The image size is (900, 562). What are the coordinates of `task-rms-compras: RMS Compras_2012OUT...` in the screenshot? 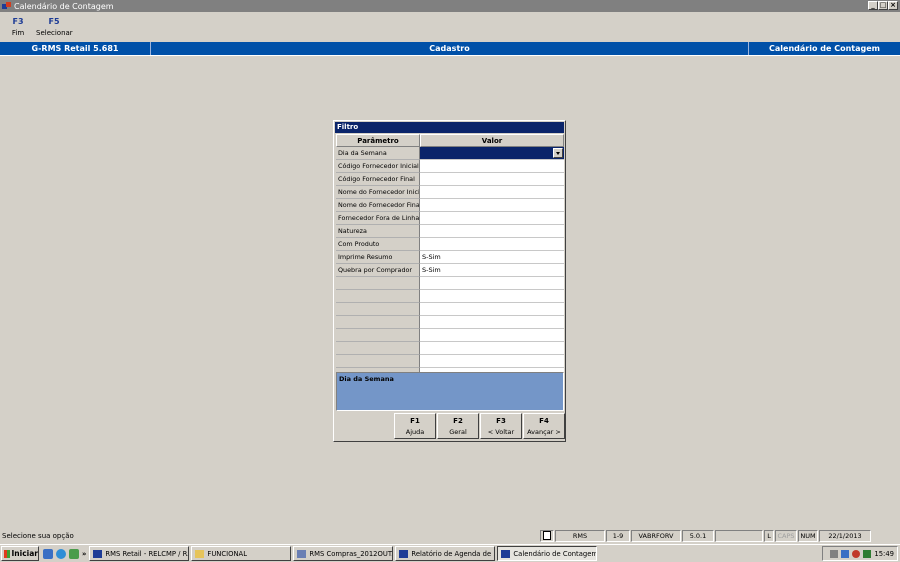 It's located at (343, 553).